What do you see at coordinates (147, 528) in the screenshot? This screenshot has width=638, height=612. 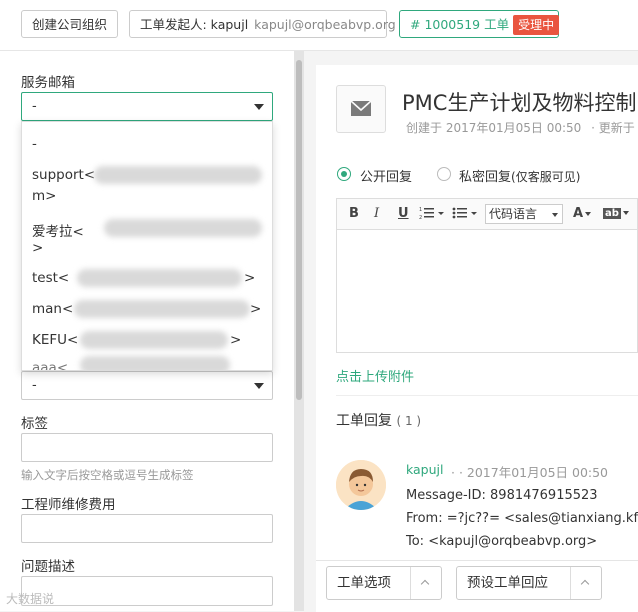 I see `engineer-fee-input` at bounding box center [147, 528].